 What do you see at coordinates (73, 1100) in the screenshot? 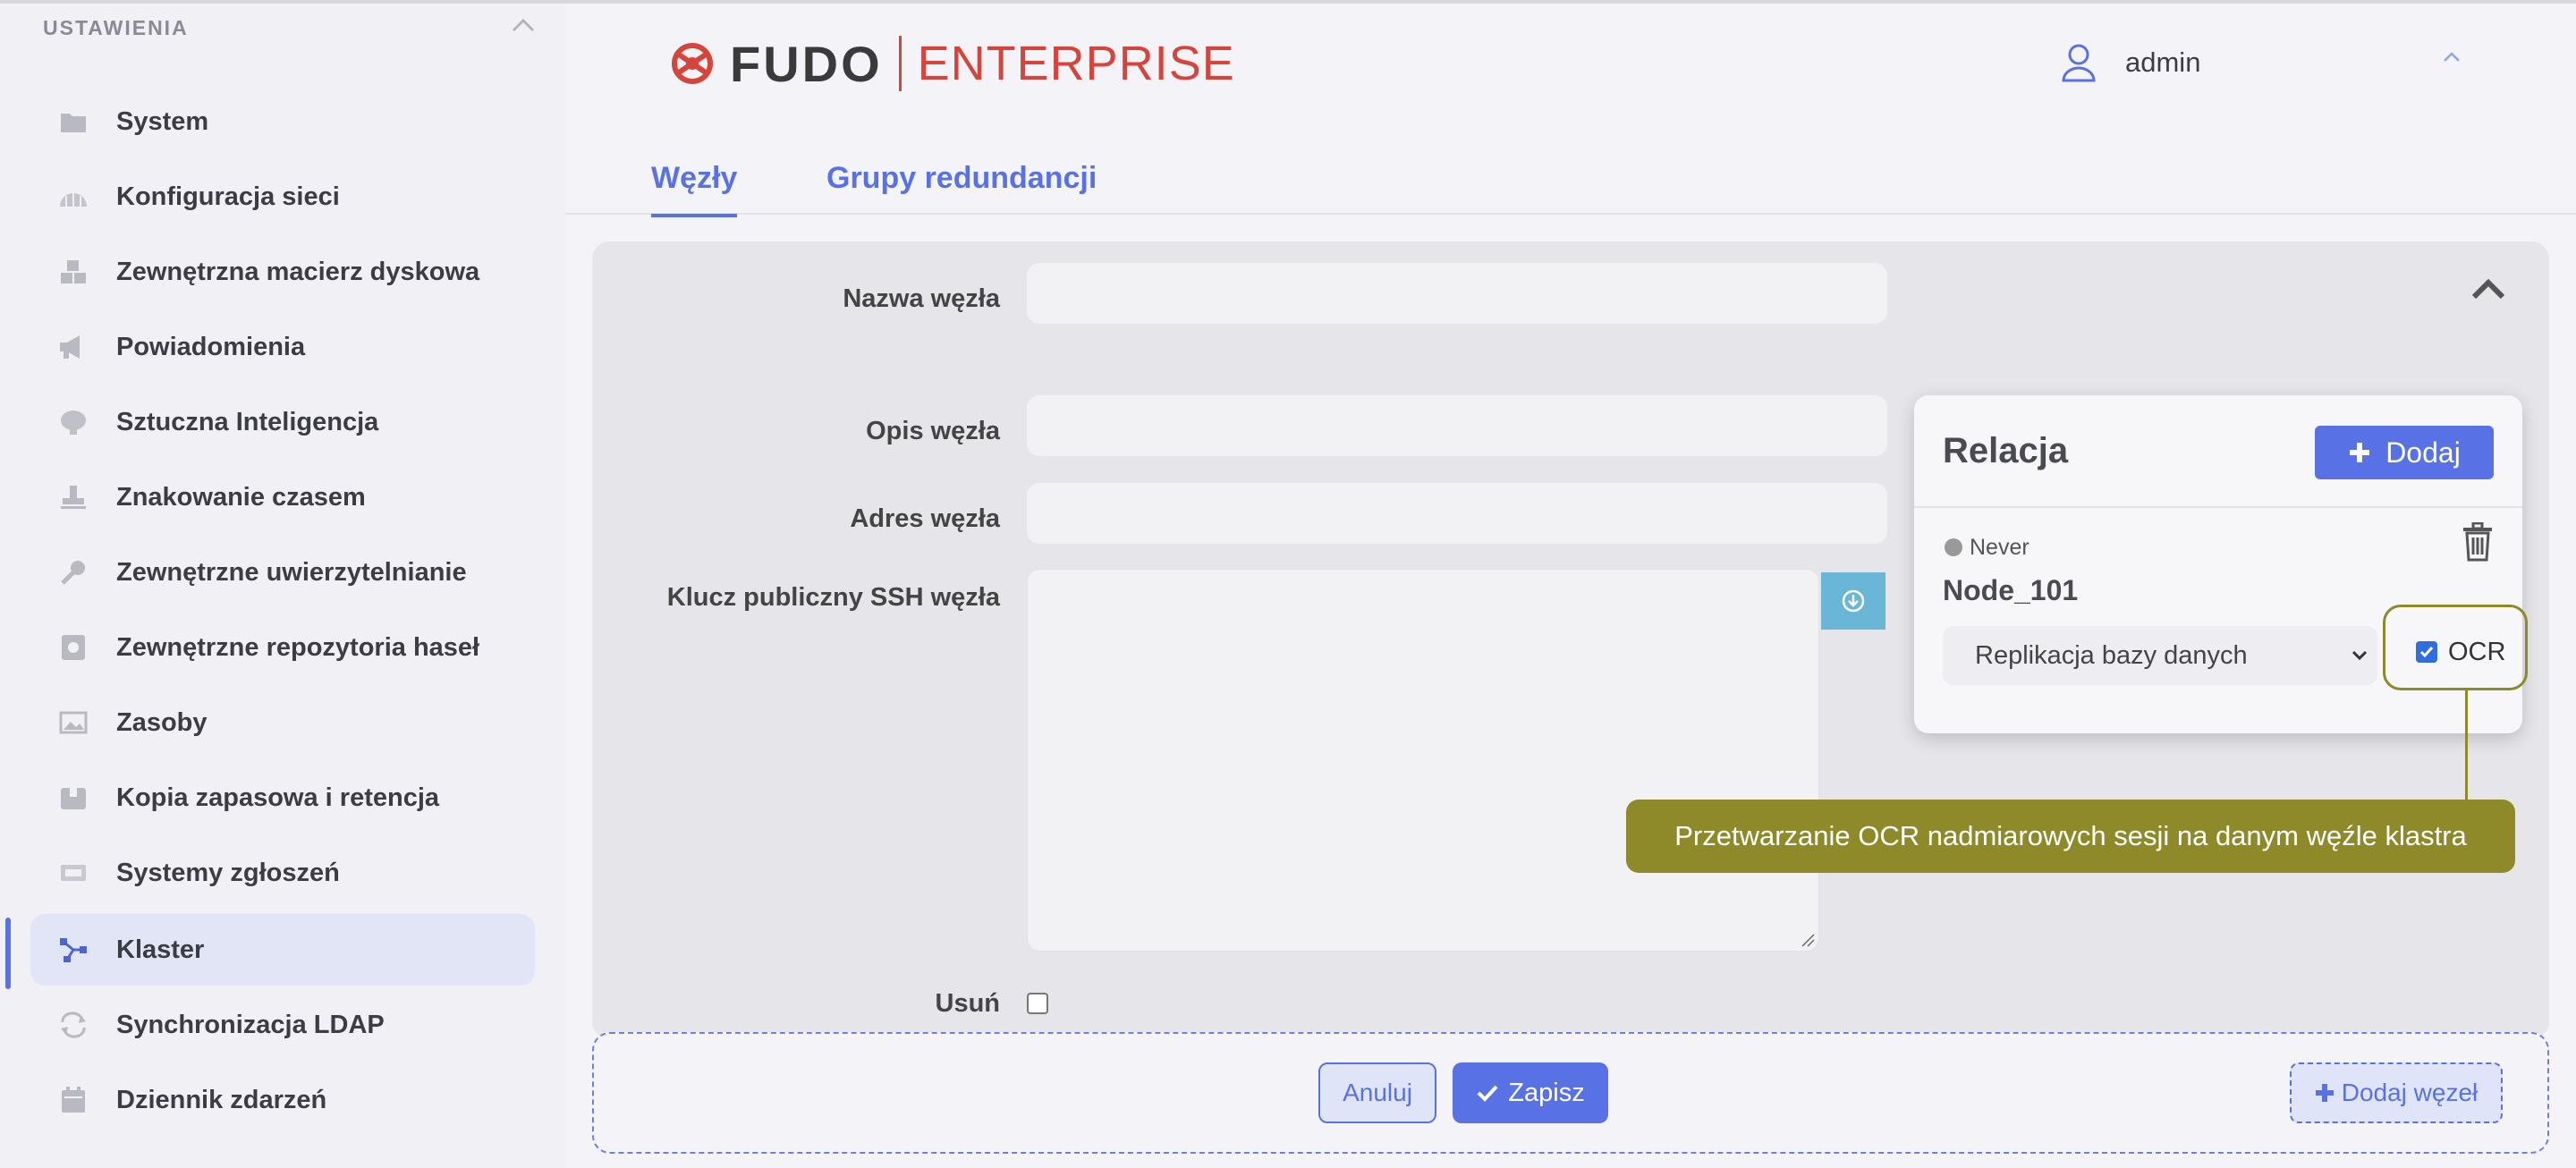
I see `calendar-icon` at bounding box center [73, 1100].